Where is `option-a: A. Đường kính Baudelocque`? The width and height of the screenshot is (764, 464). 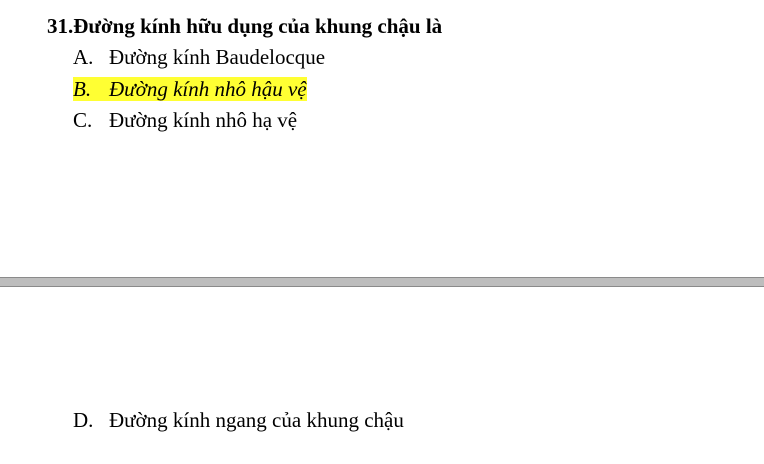
option-a: A. Đường kính Baudelocque is located at coordinates (199, 57).